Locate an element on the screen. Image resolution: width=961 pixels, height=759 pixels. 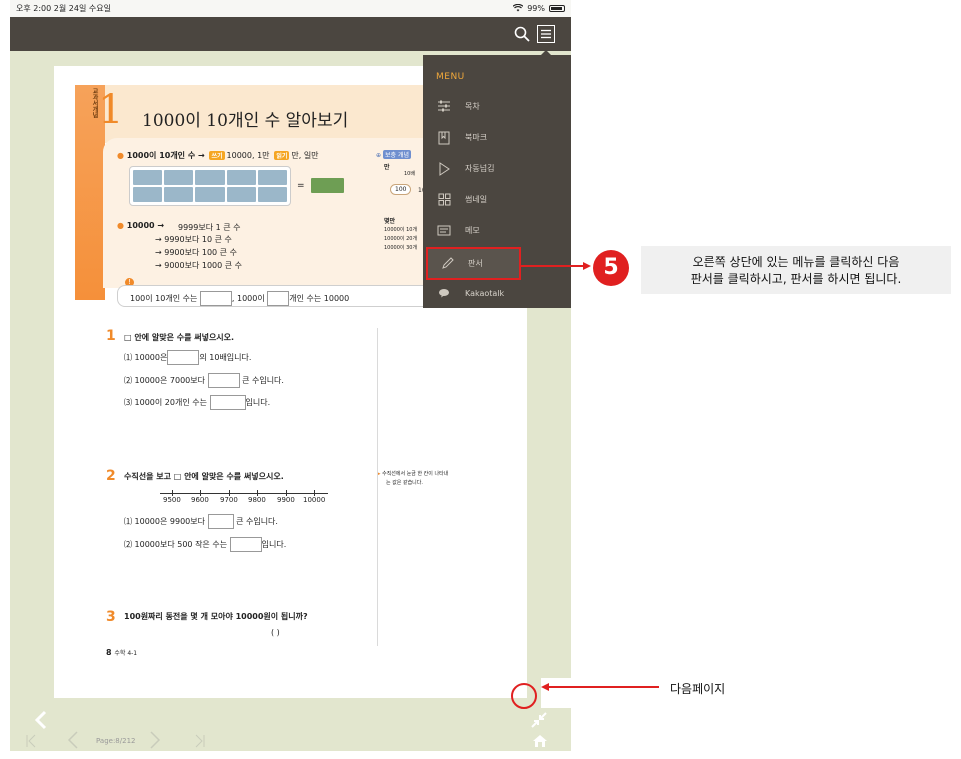
number-line is located at coordinates (244, 493).